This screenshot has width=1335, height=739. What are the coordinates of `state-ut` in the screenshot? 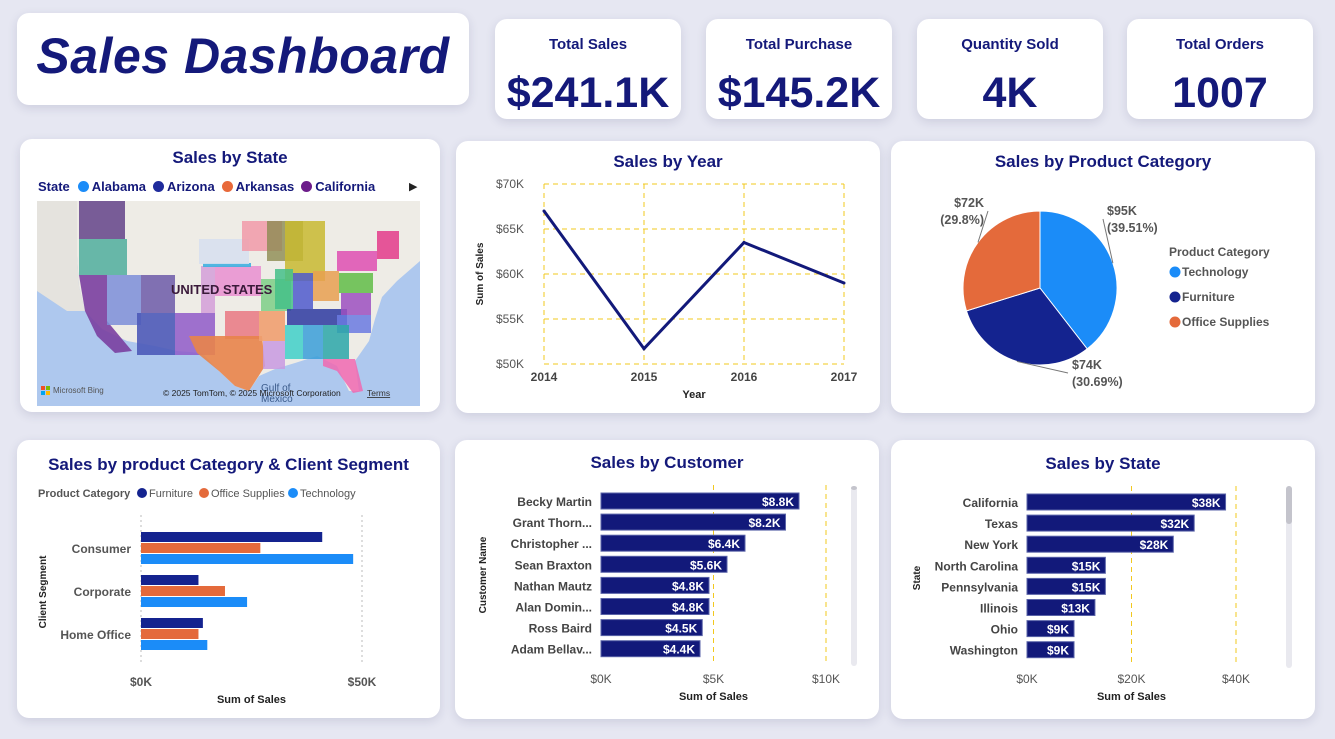 It's located at (158, 294).